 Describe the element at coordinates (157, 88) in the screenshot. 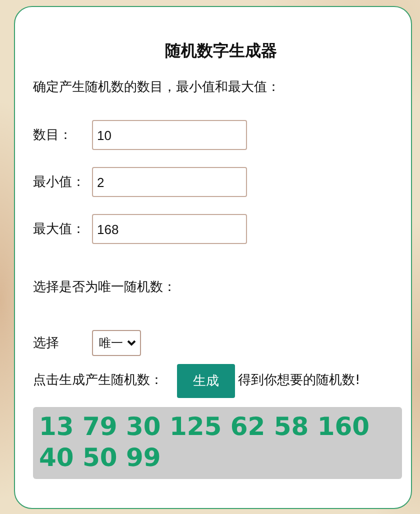

I see `intro-text: 确定产生随机数的数目，最小值和最大值：` at that location.